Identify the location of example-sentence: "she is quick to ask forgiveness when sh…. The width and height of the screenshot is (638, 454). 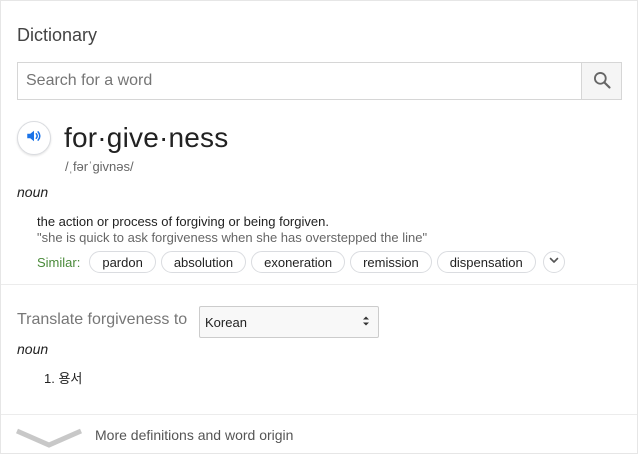
(232, 237).